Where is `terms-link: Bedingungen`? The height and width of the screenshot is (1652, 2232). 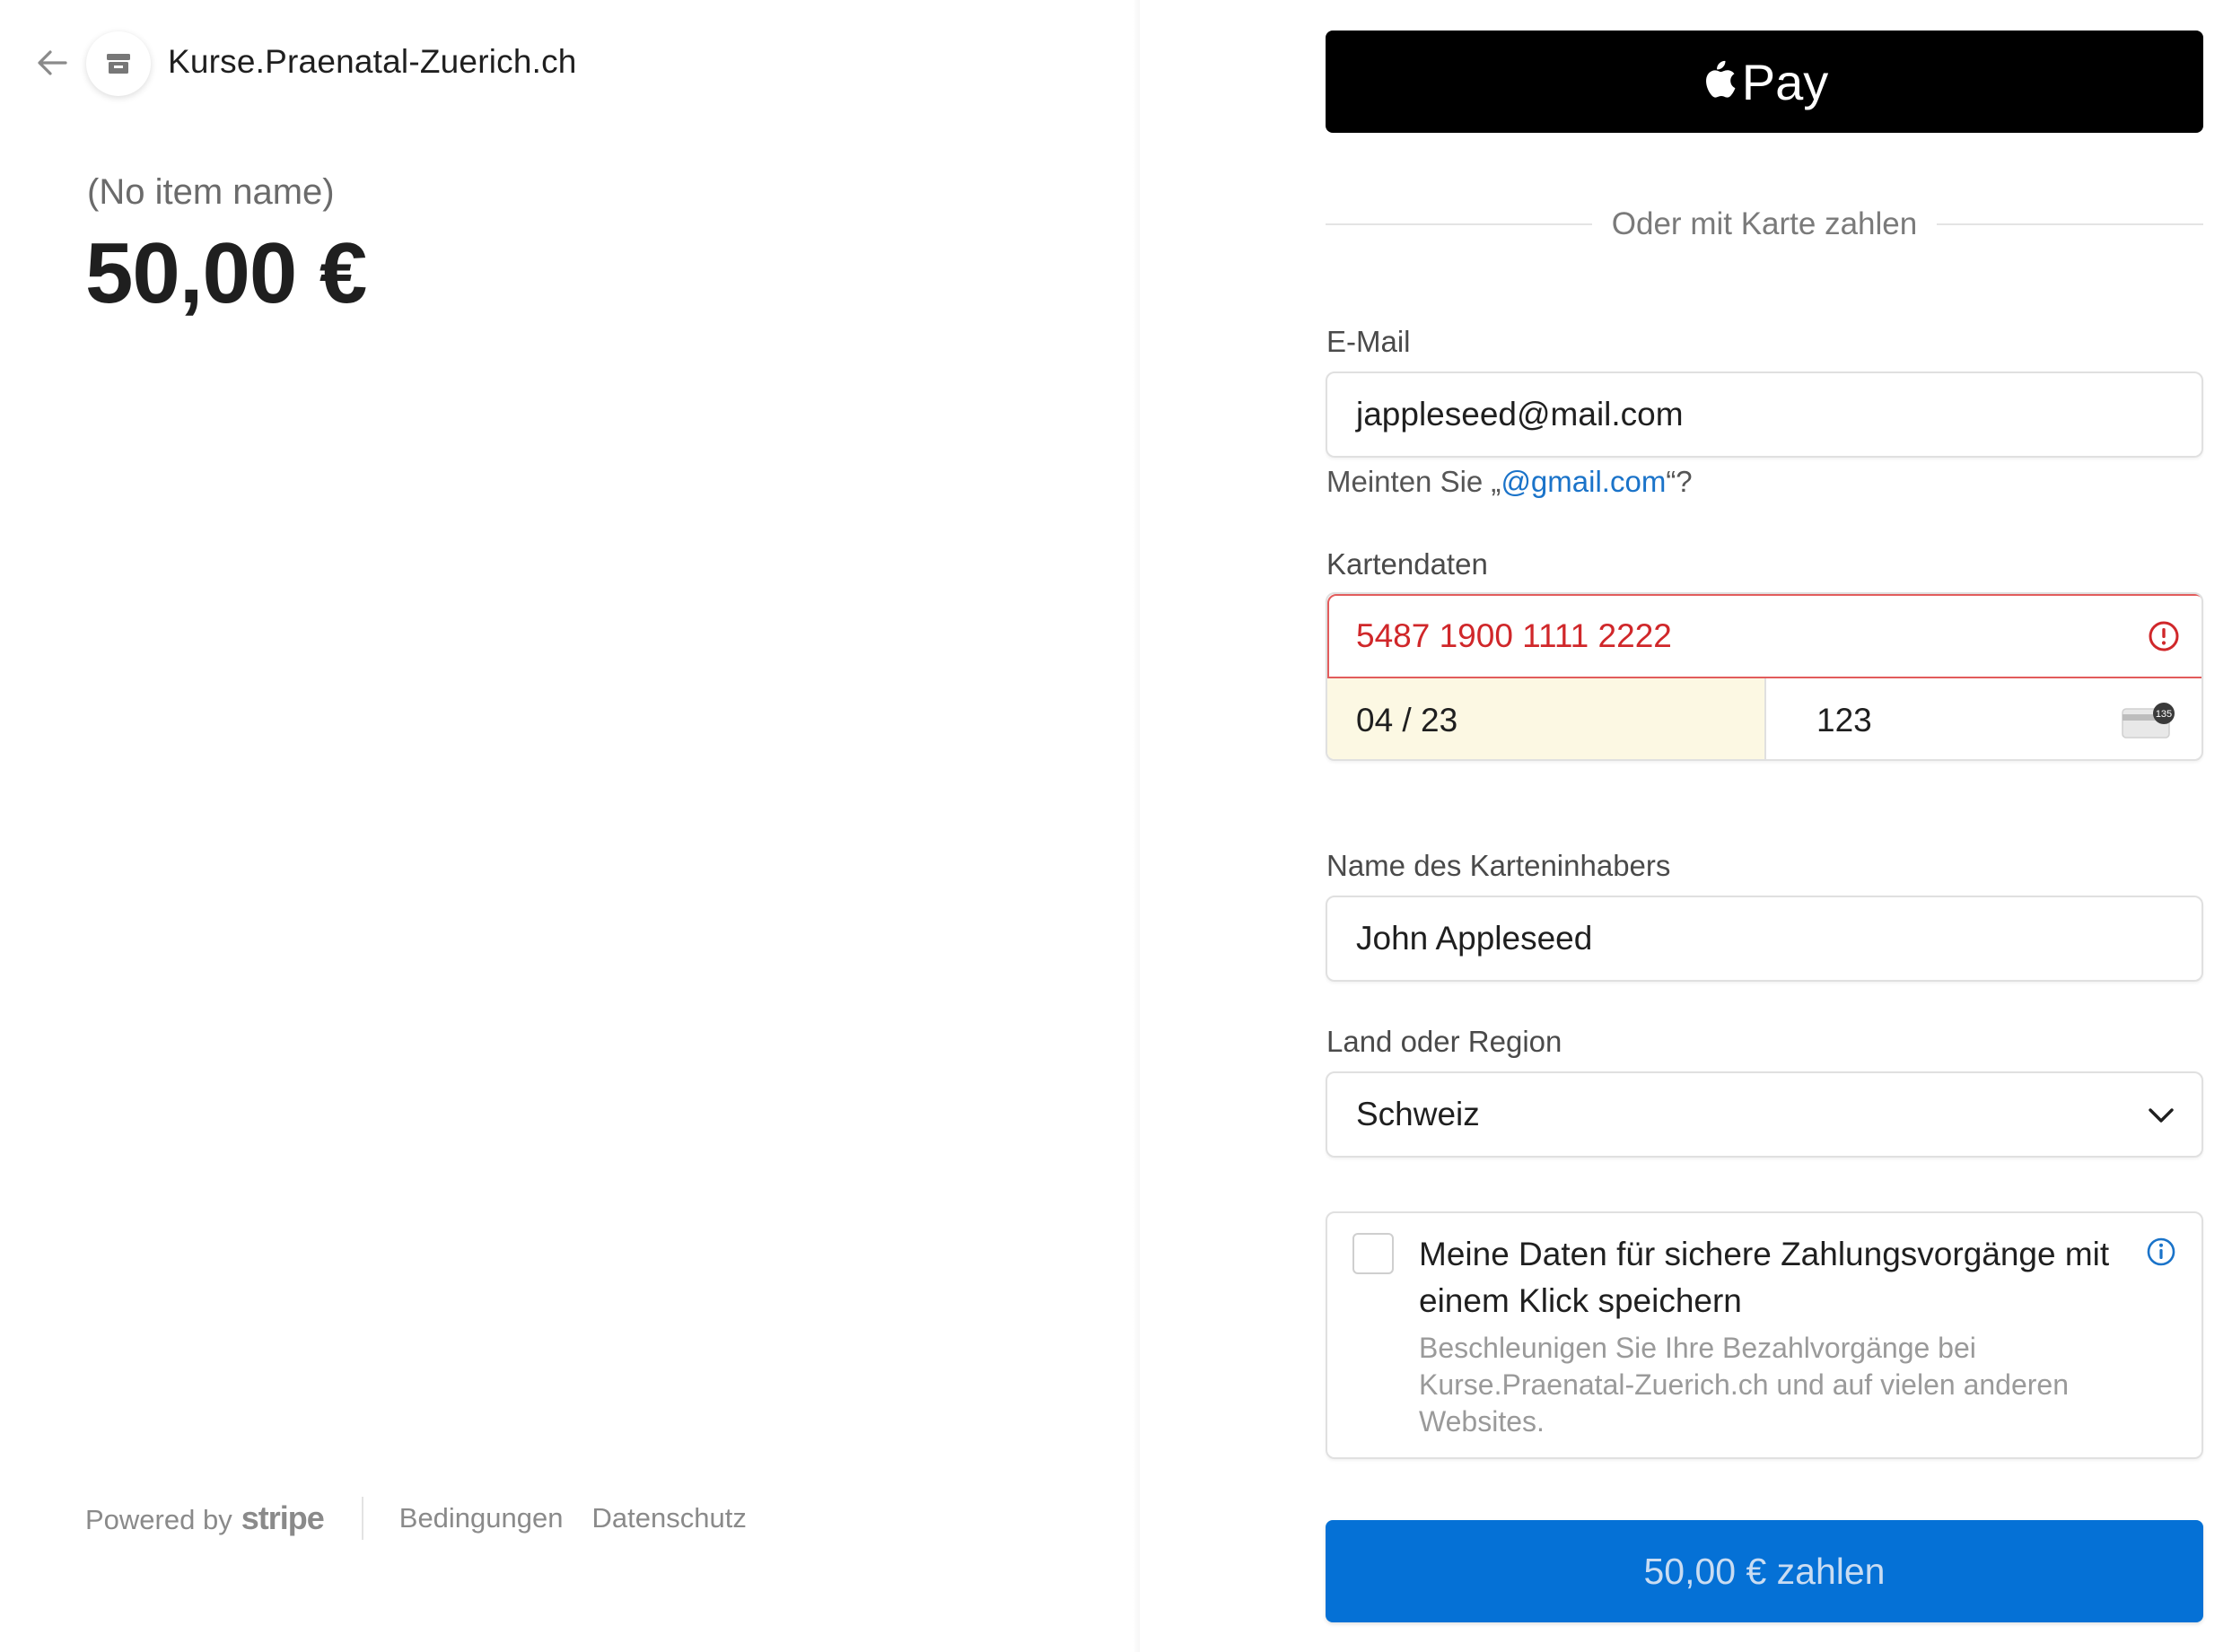 terms-link: Bedingungen is located at coordinates (481, 1518).